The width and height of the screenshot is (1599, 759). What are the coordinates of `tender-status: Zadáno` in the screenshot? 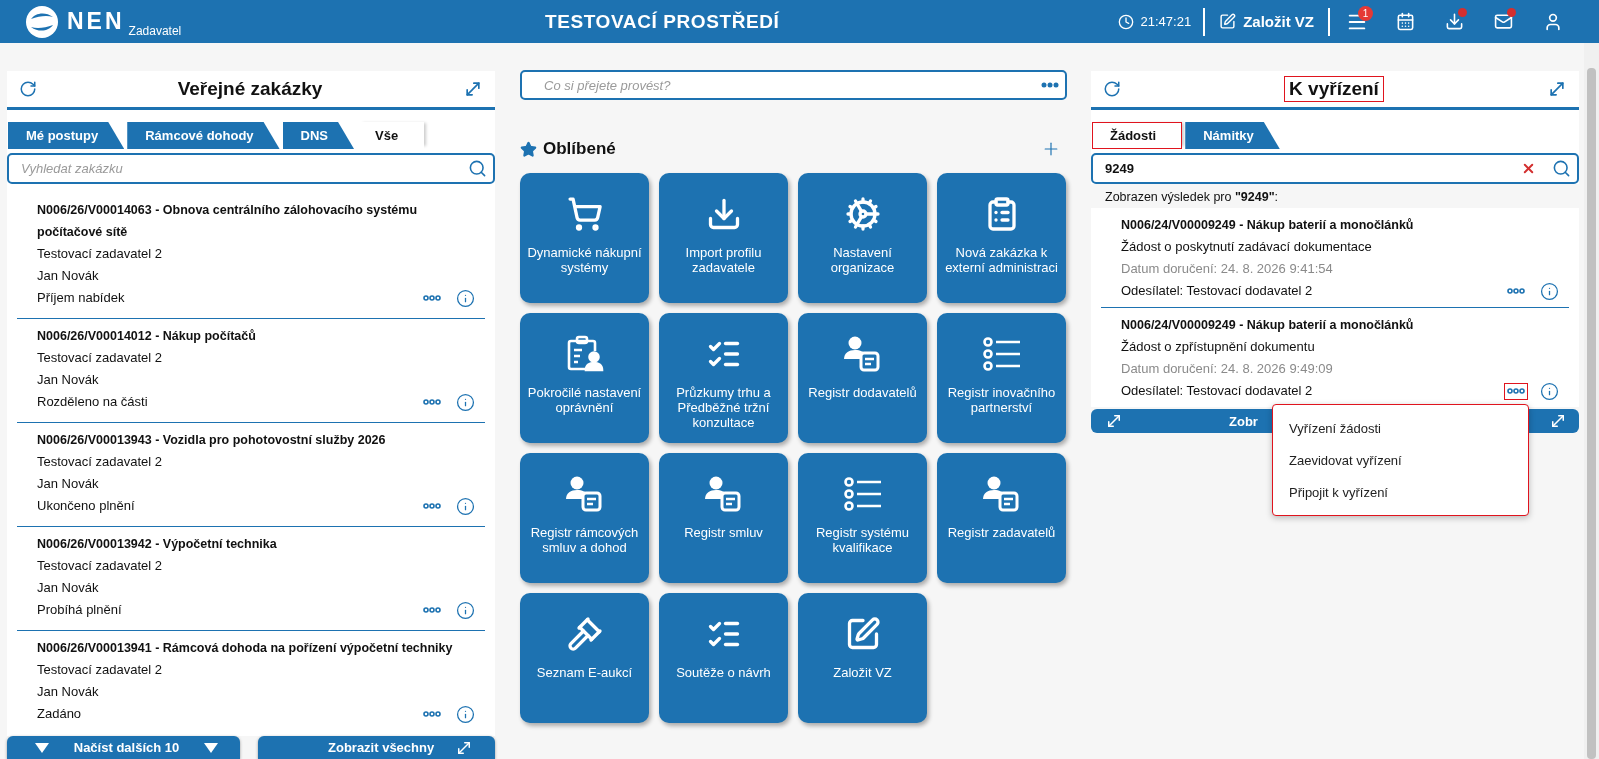 It's located at (59, 714).